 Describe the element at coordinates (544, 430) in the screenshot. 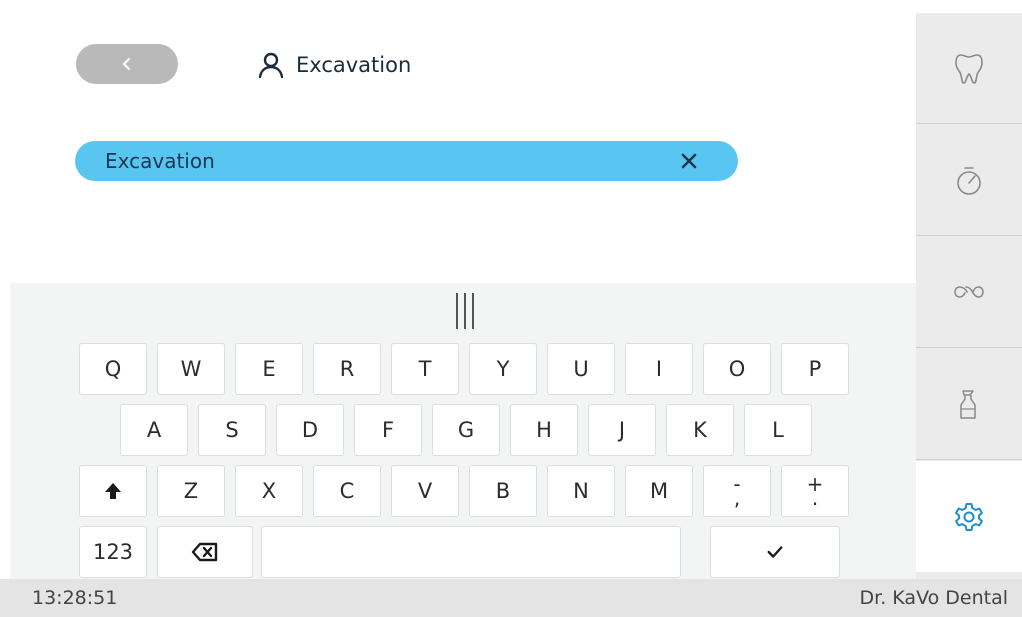

I see `key-h: H` at that location.